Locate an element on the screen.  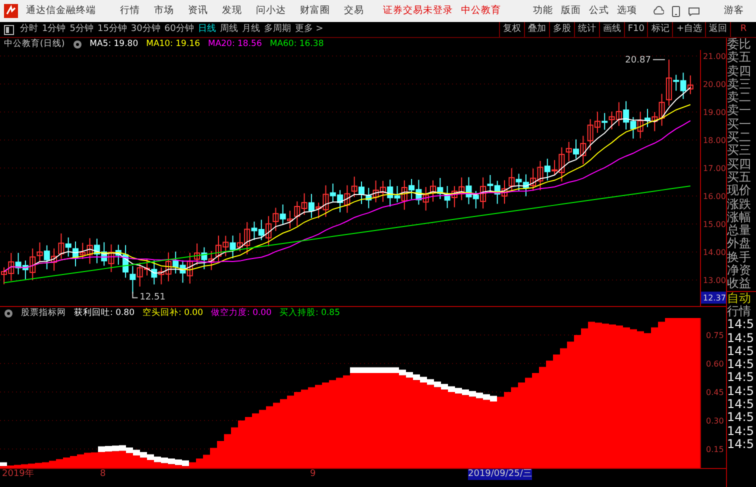
indicator-axis-label: 0.45 is located at coordinates (715, 392).